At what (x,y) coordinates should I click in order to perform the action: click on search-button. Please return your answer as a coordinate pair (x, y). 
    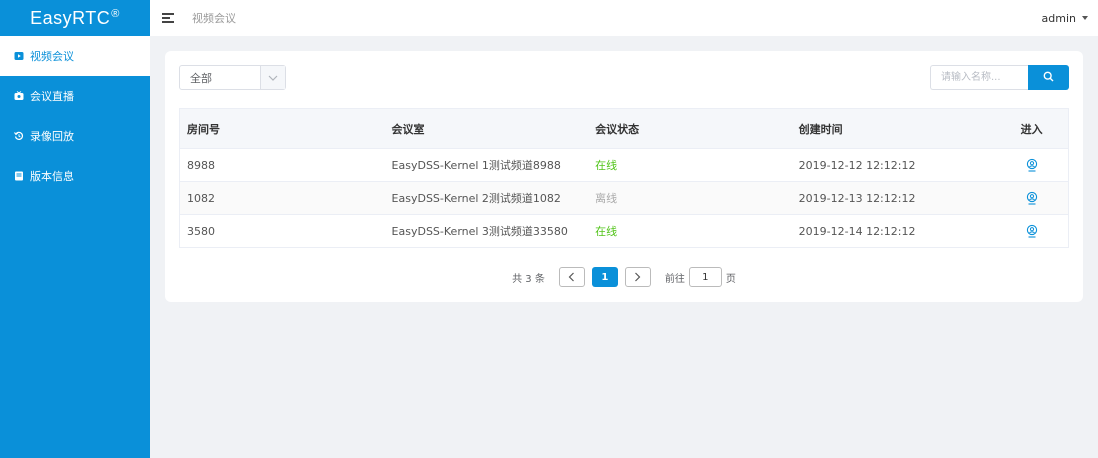
    Looking at the image, I should click on (1048, 77).